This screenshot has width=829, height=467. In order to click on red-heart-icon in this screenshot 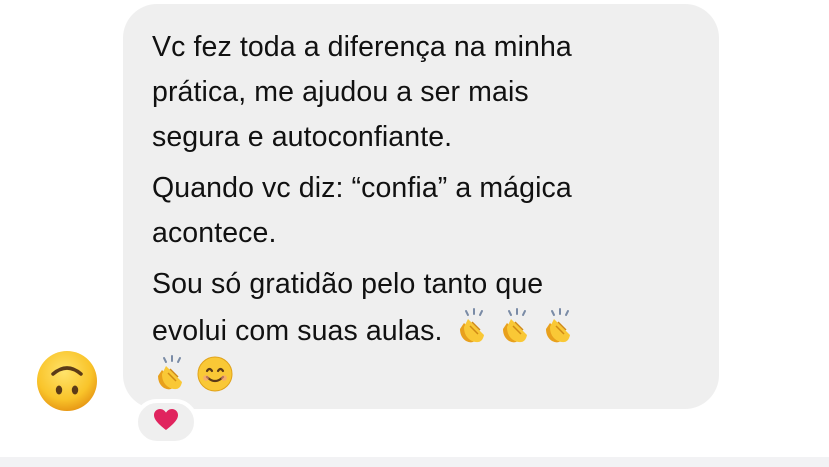, I will do `click(166, 422)`.